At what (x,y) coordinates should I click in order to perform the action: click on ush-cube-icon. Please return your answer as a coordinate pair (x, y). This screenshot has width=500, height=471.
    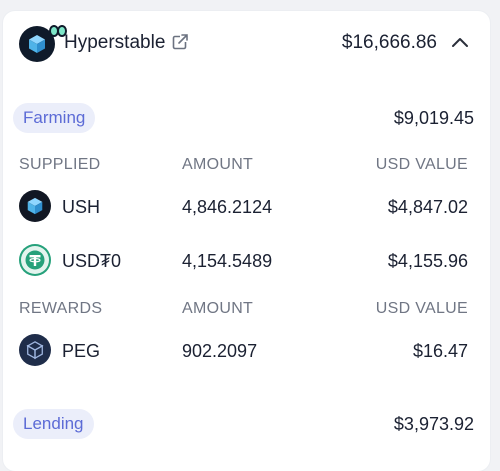
    Looking at the image, I should click on (35, 206).